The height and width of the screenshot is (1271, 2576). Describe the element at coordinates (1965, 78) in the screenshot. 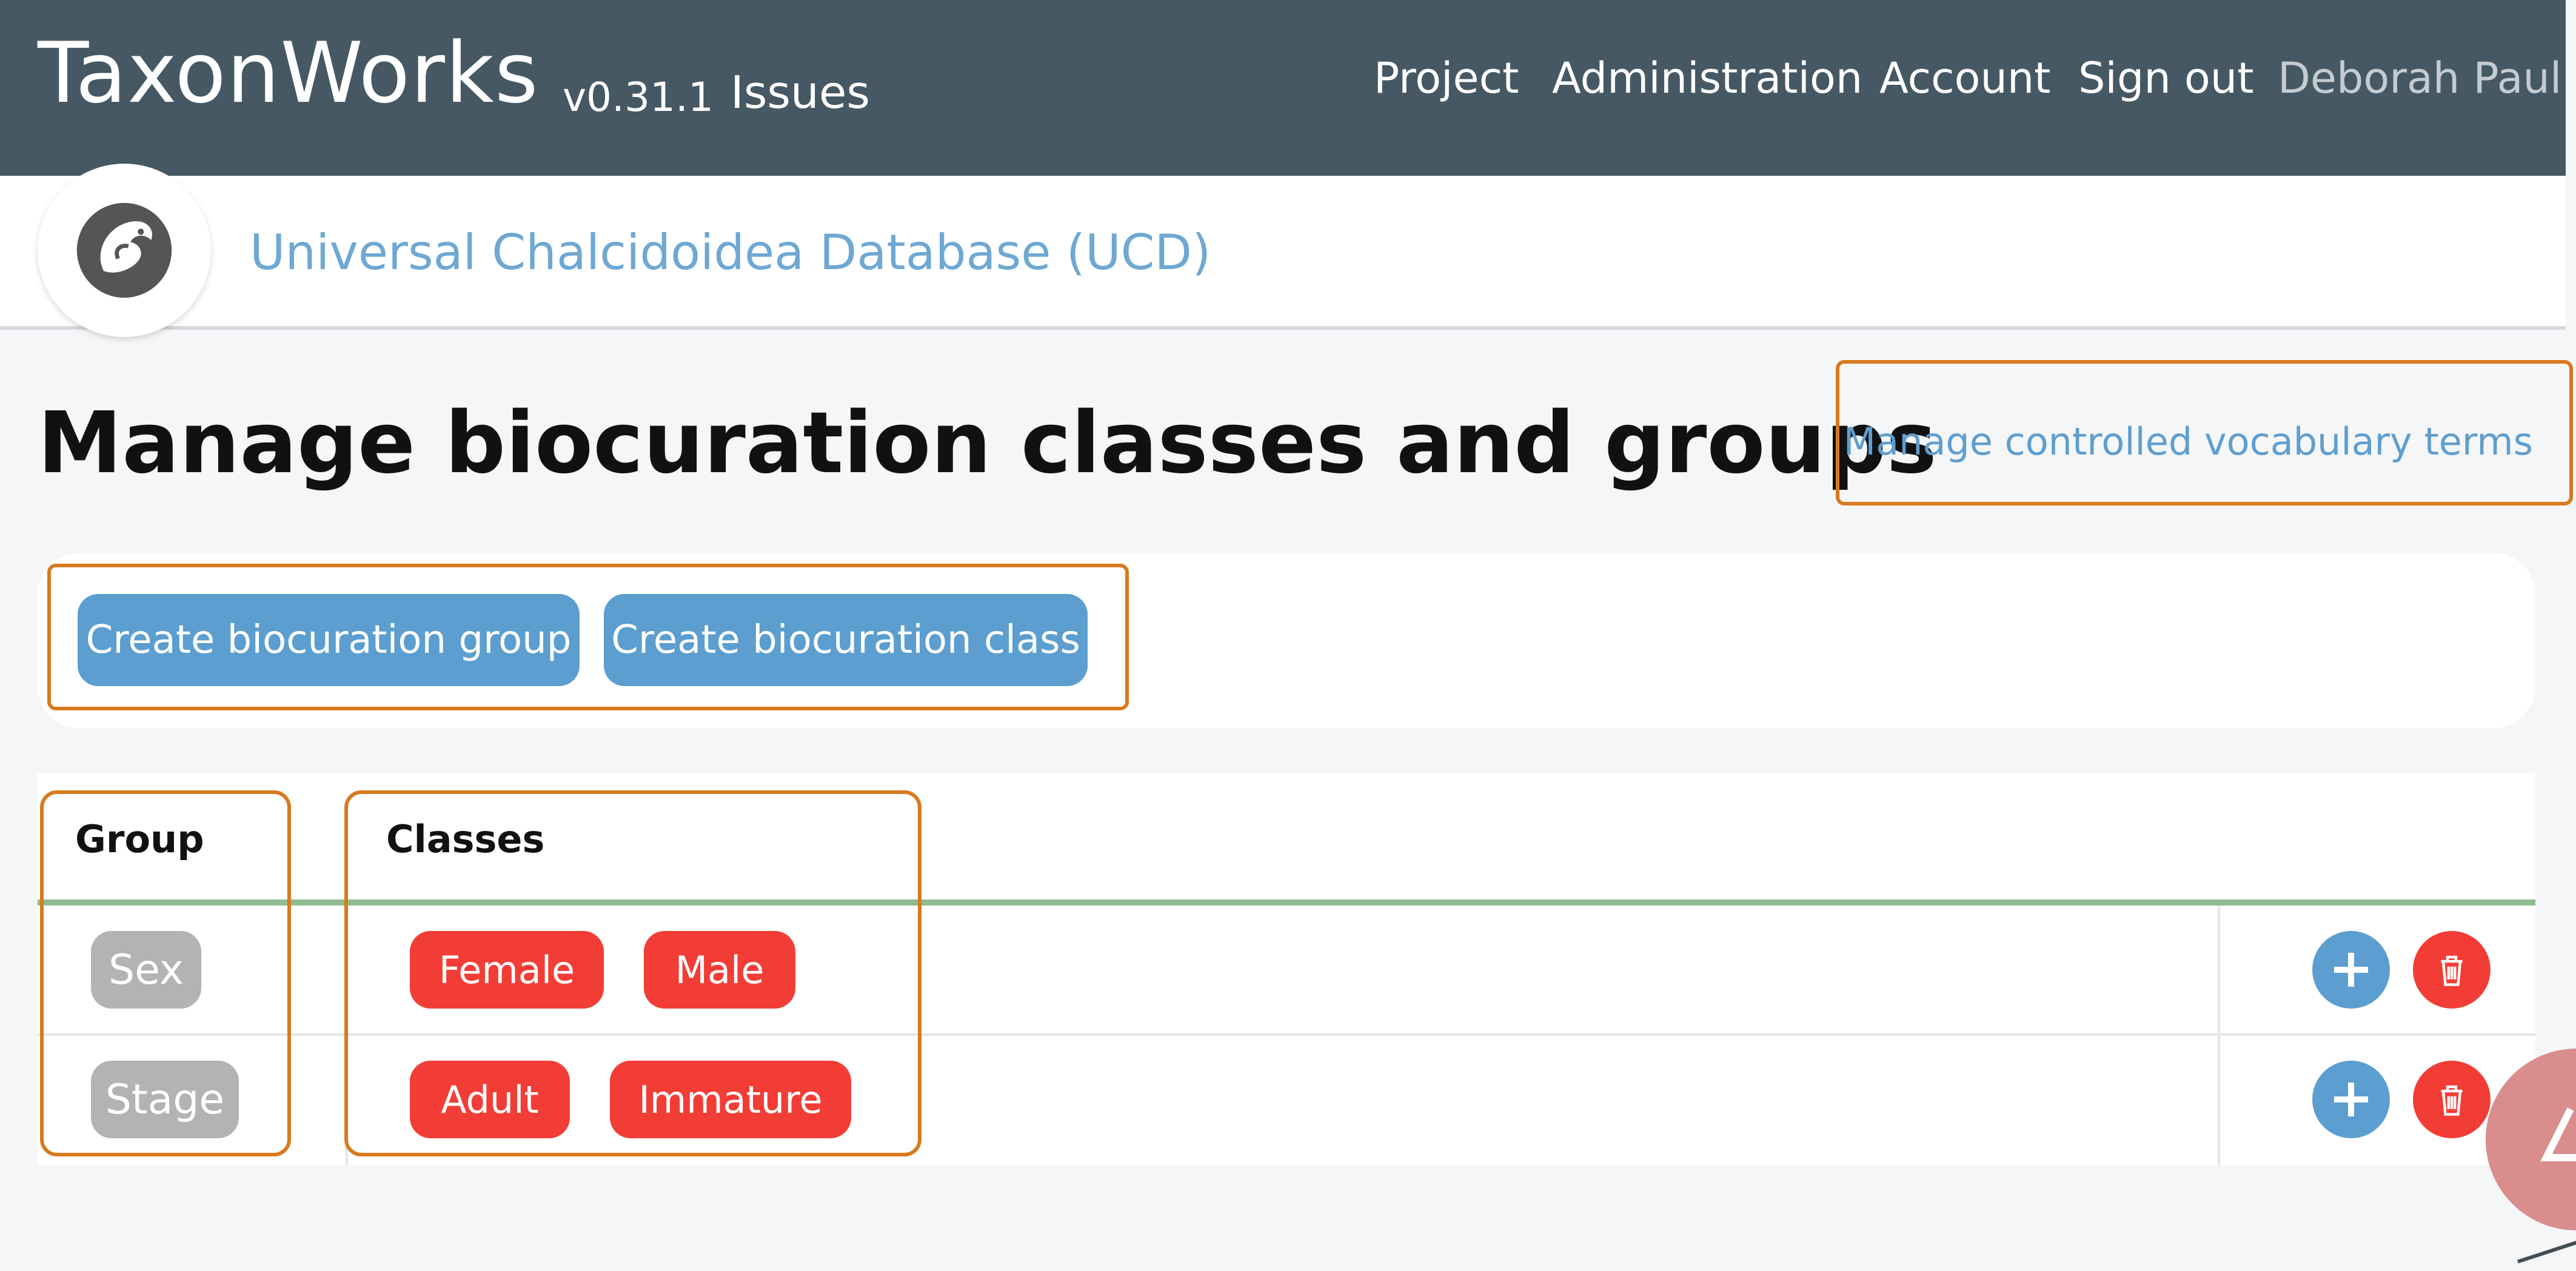

I see `nav-account: Account` at that location.